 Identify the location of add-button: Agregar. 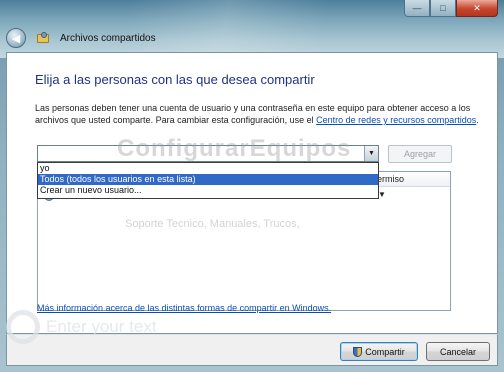
(420, 154).